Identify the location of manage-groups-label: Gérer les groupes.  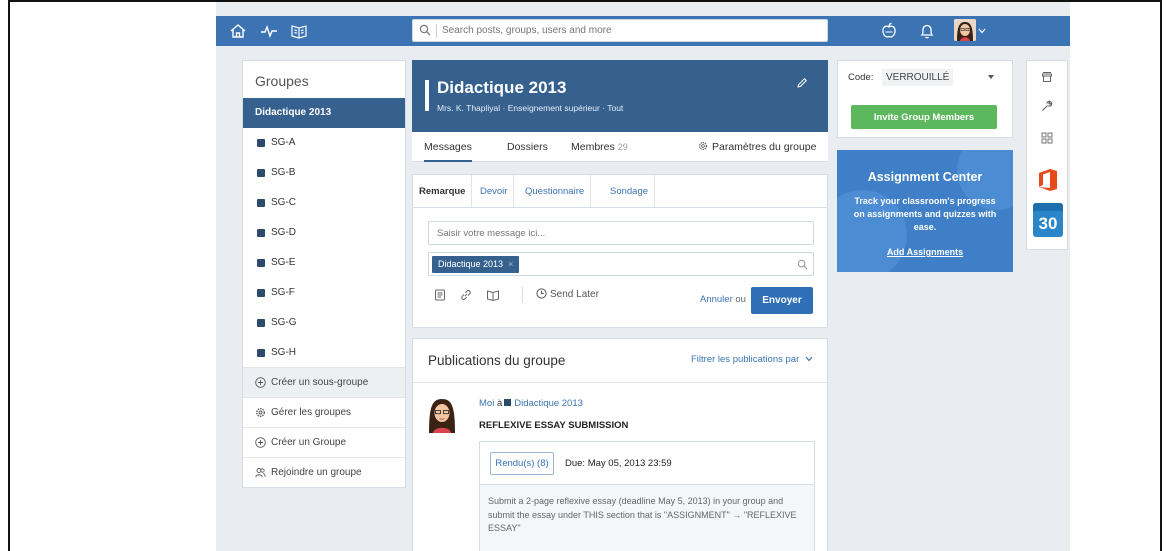
(311, 412).